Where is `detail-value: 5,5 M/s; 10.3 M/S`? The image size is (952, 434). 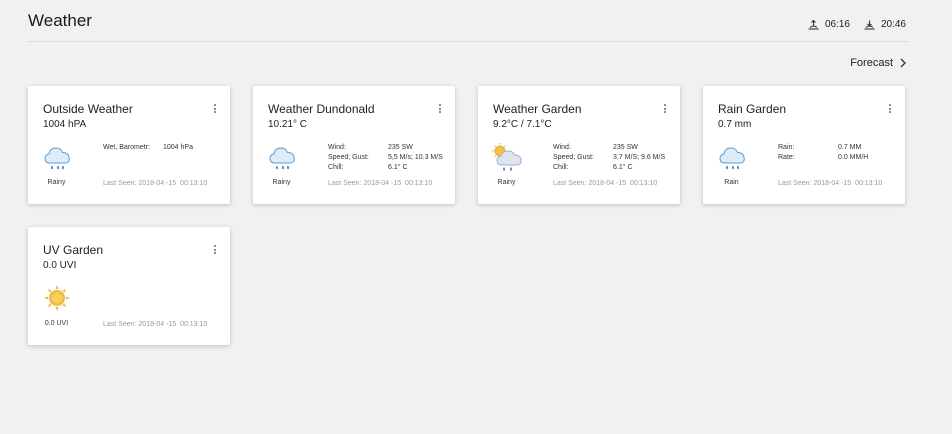 detail-value: 5,5 M/s; 10.3 M/S is located at coordinates (415, 157).